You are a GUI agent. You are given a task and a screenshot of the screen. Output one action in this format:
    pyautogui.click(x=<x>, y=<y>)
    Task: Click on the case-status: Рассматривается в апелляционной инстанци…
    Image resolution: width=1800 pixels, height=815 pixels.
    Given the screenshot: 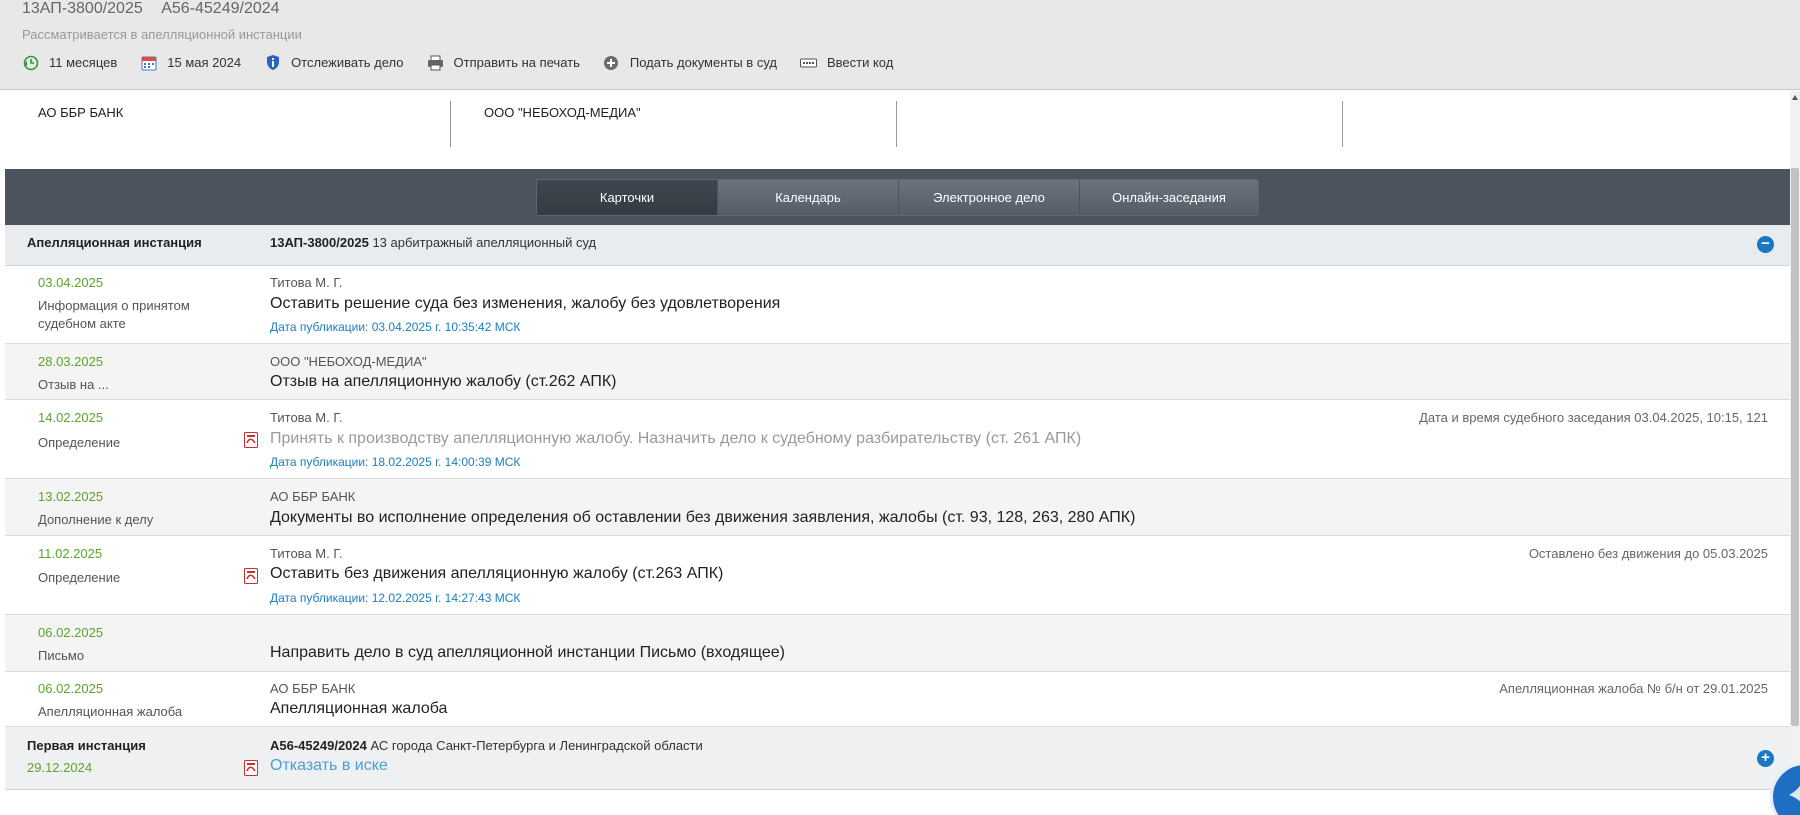 What is the action you would take?
    pyautogui.click(x=162, y=34)
    